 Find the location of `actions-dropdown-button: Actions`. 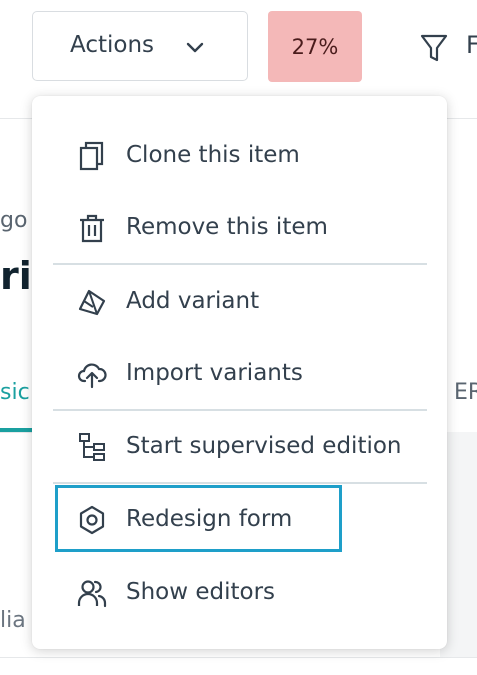

actions-dropdown-button: Actions is located at coordinates (140, 46).